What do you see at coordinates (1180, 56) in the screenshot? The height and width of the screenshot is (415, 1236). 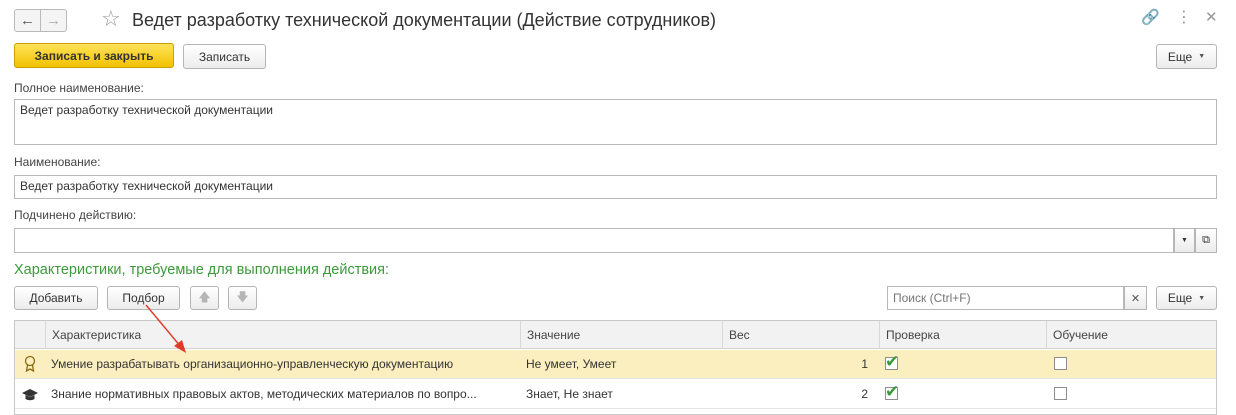 I see `more-label: Еще` at bounding box center [1180, 56].